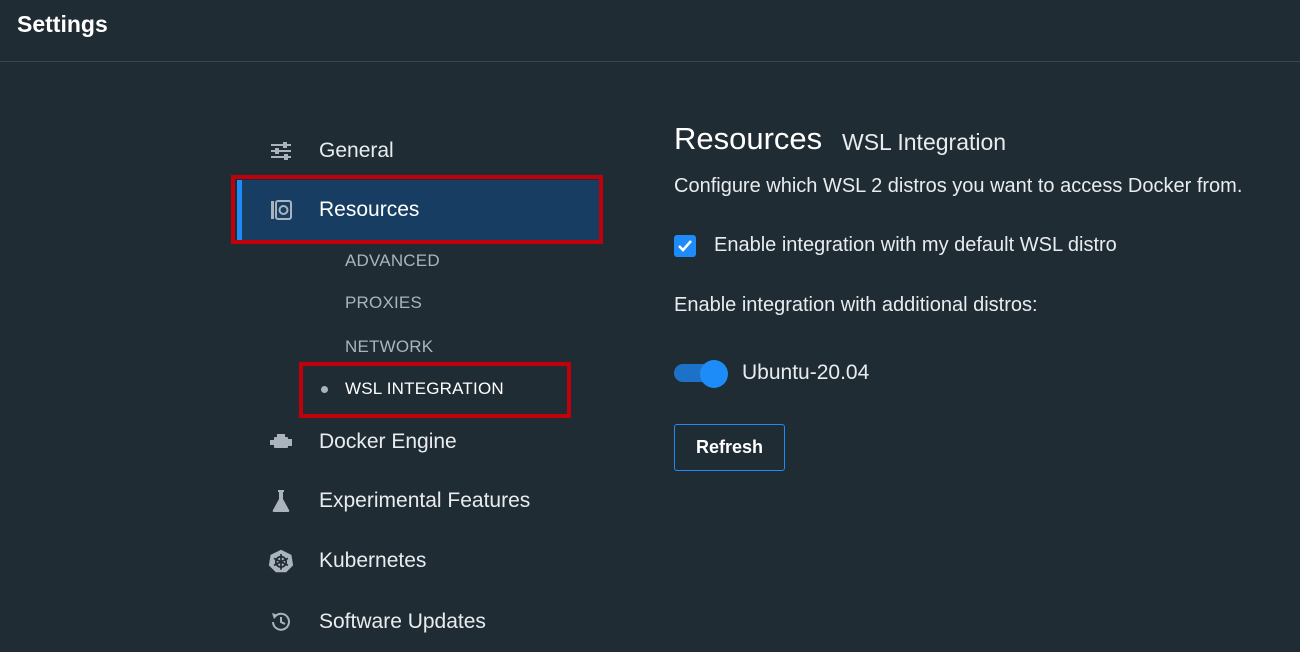 Image resolution: width=1300 pixels, height=652 pixels. Describe the element at coordinates (748, 138) in the screenshot. I see `page-title: Resources` at that location.